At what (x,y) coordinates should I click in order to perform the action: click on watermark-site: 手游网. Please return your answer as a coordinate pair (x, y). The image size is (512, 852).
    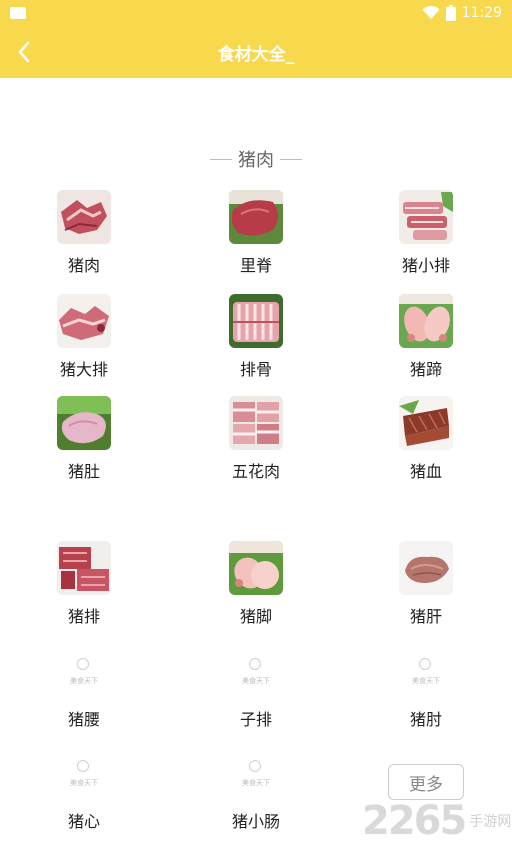
    Looking at the image, I should click on (490, 822).